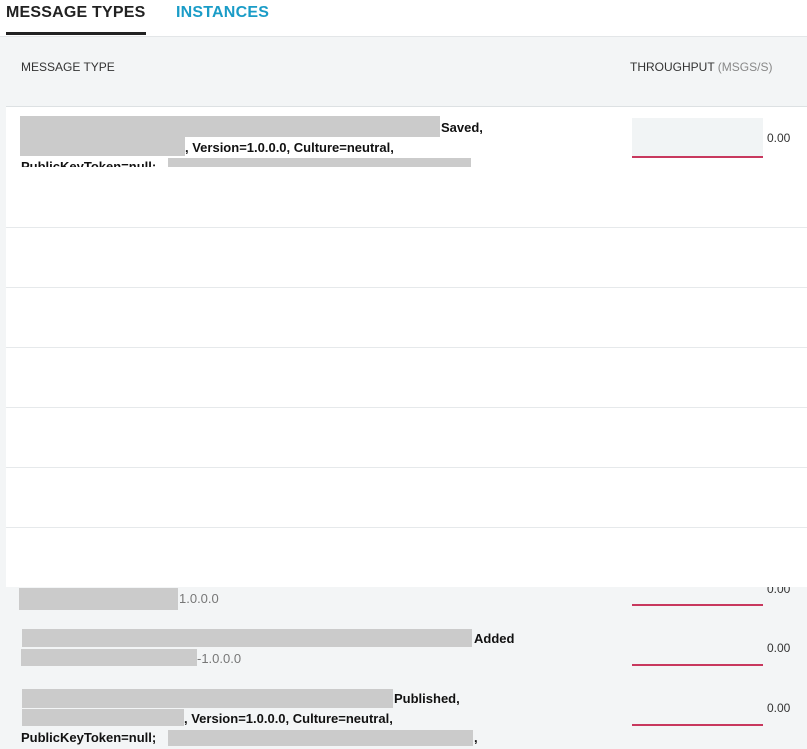 The height and width of the screenshot is (749, 807). I want to click on message-type-line1: Added, so click(494, 638).